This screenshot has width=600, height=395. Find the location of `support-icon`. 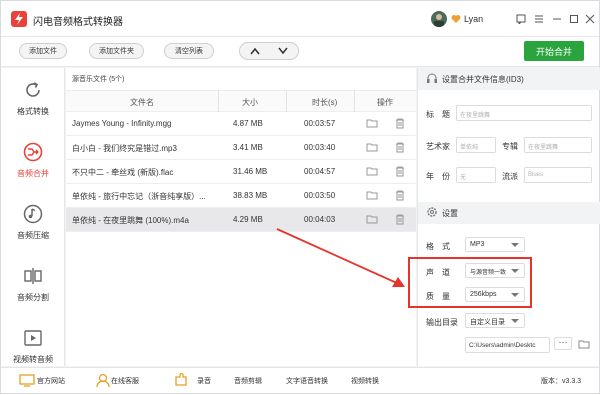

support-icon is located at coordinates (103, 380).